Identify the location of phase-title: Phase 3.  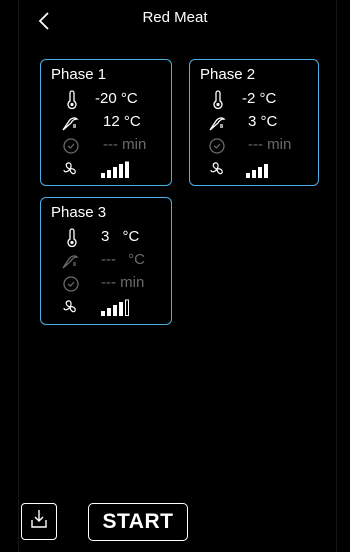
(79, 212).